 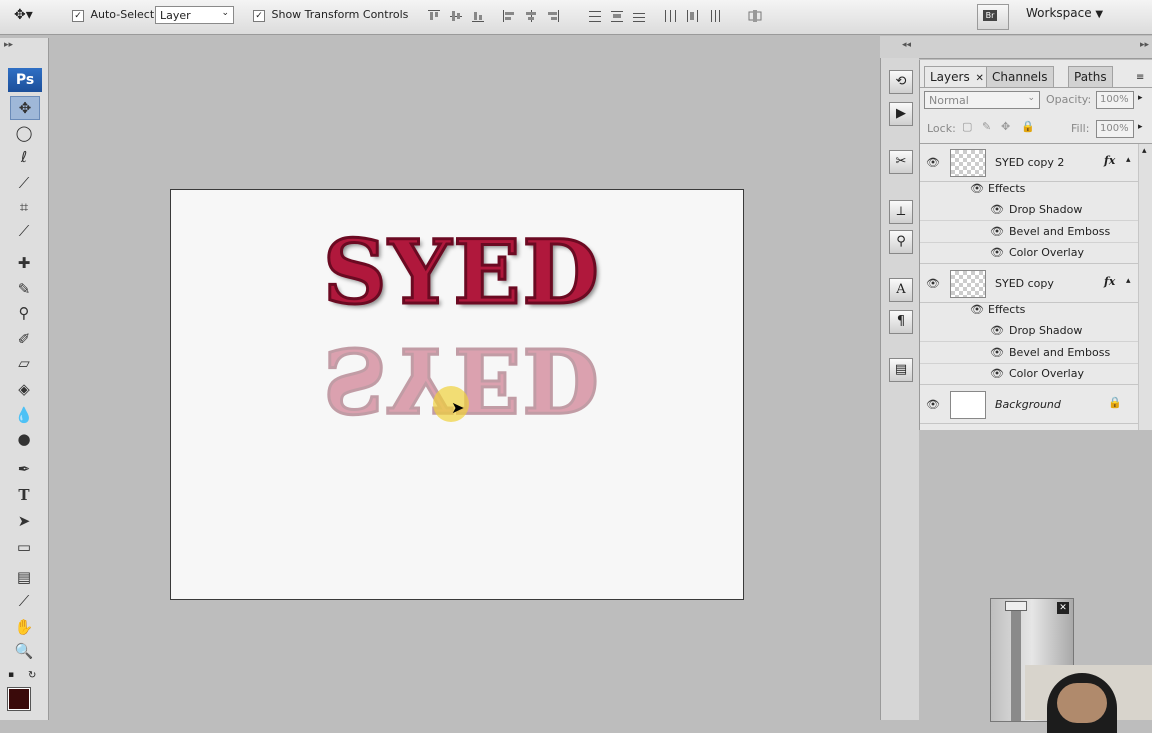 I want to click on tools-presets-icon: ✂, so click(x=901, y=162).